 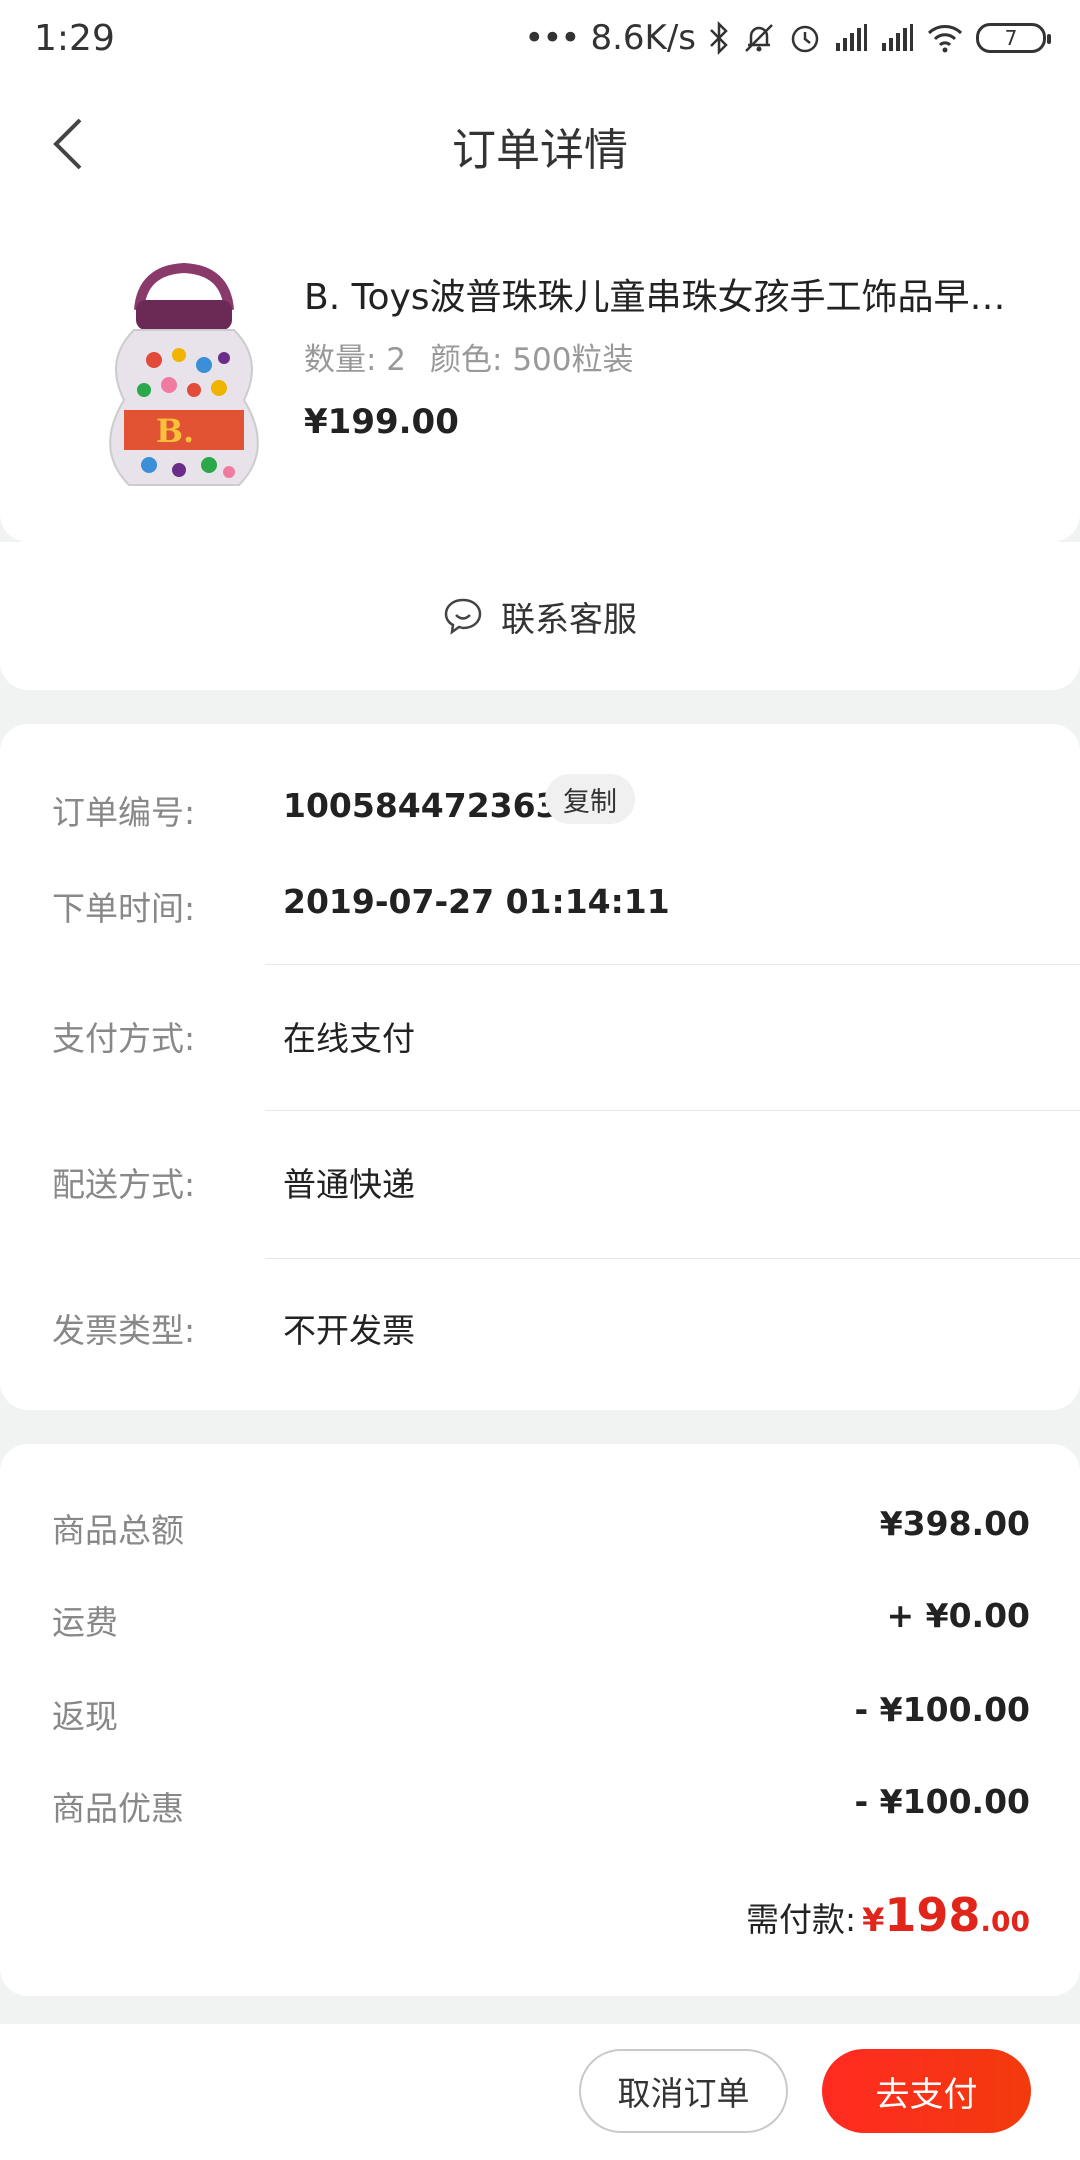 I want to click on product-quantity: 数量: 2, so click(x=355, y=360).